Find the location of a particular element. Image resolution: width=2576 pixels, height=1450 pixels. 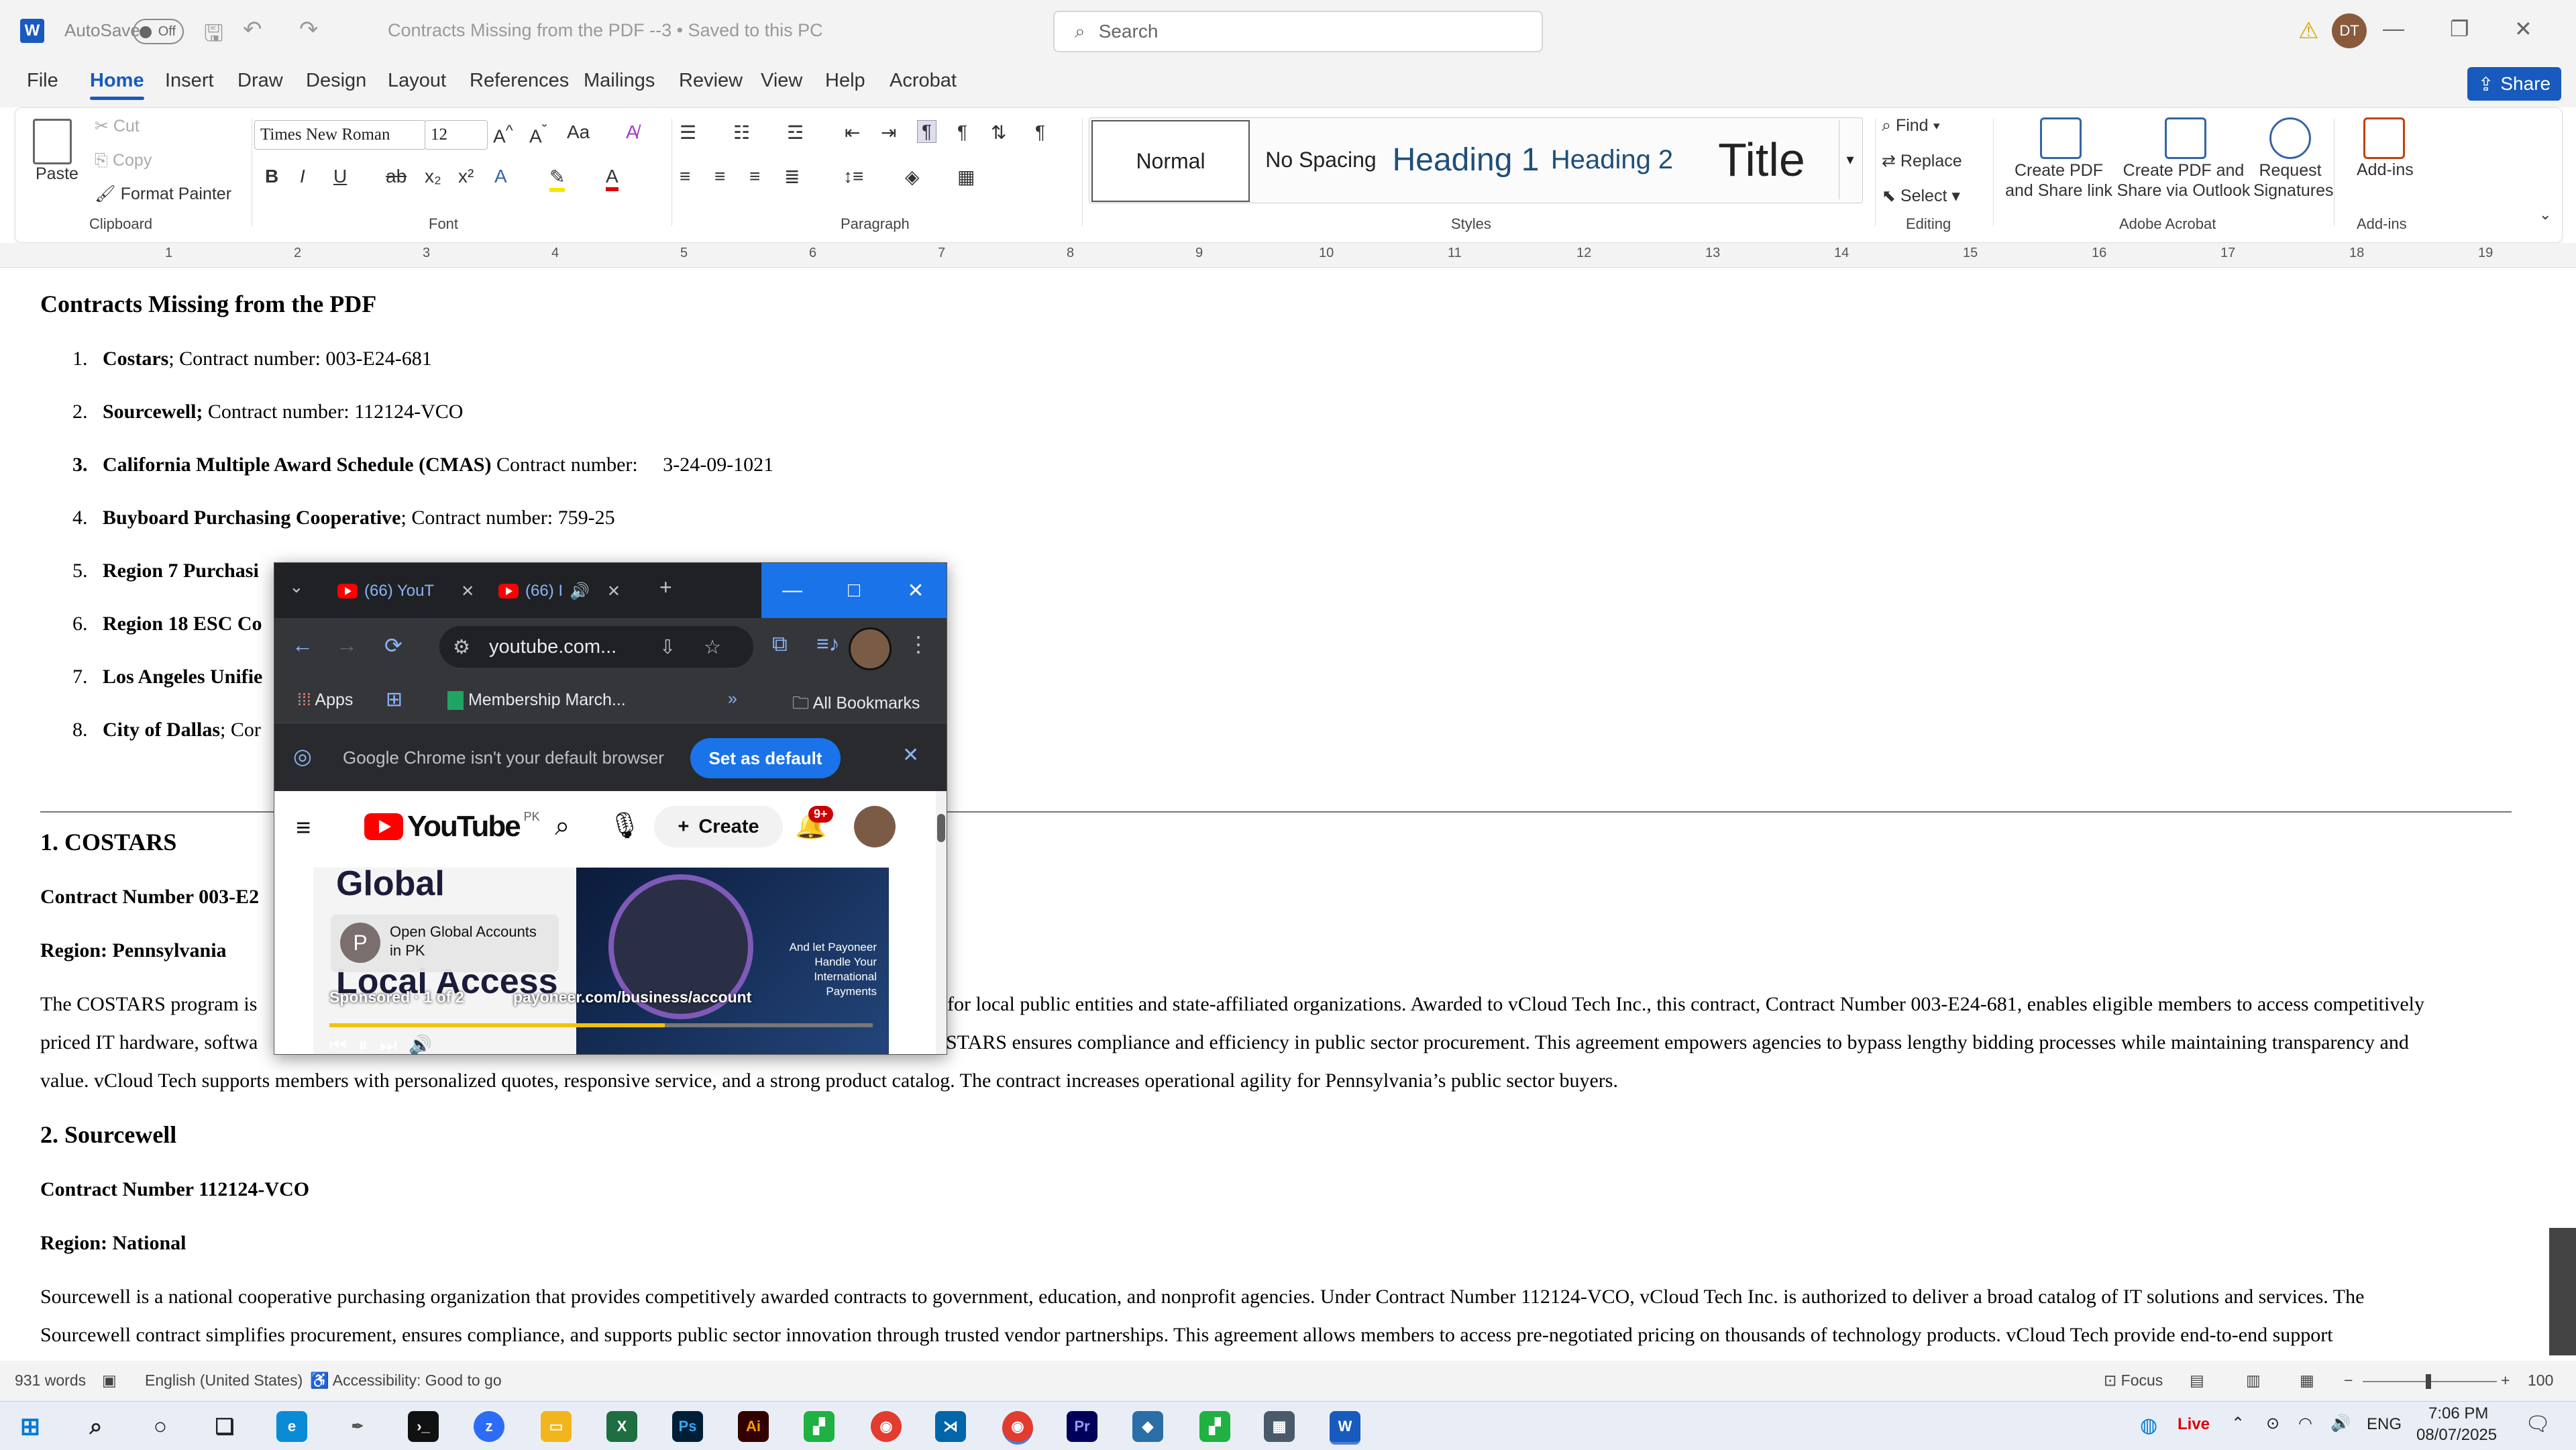

set-as-default-button: Set as default is located at coordinates (765, 758).